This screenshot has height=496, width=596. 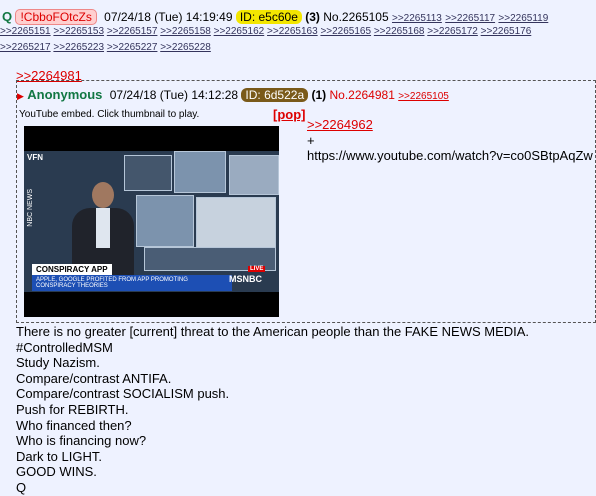 What do you see at coordinates (59, 456) in the screenshot?
I see `body-line: Dark to LIGHT.` at bounding box center [59, 456].